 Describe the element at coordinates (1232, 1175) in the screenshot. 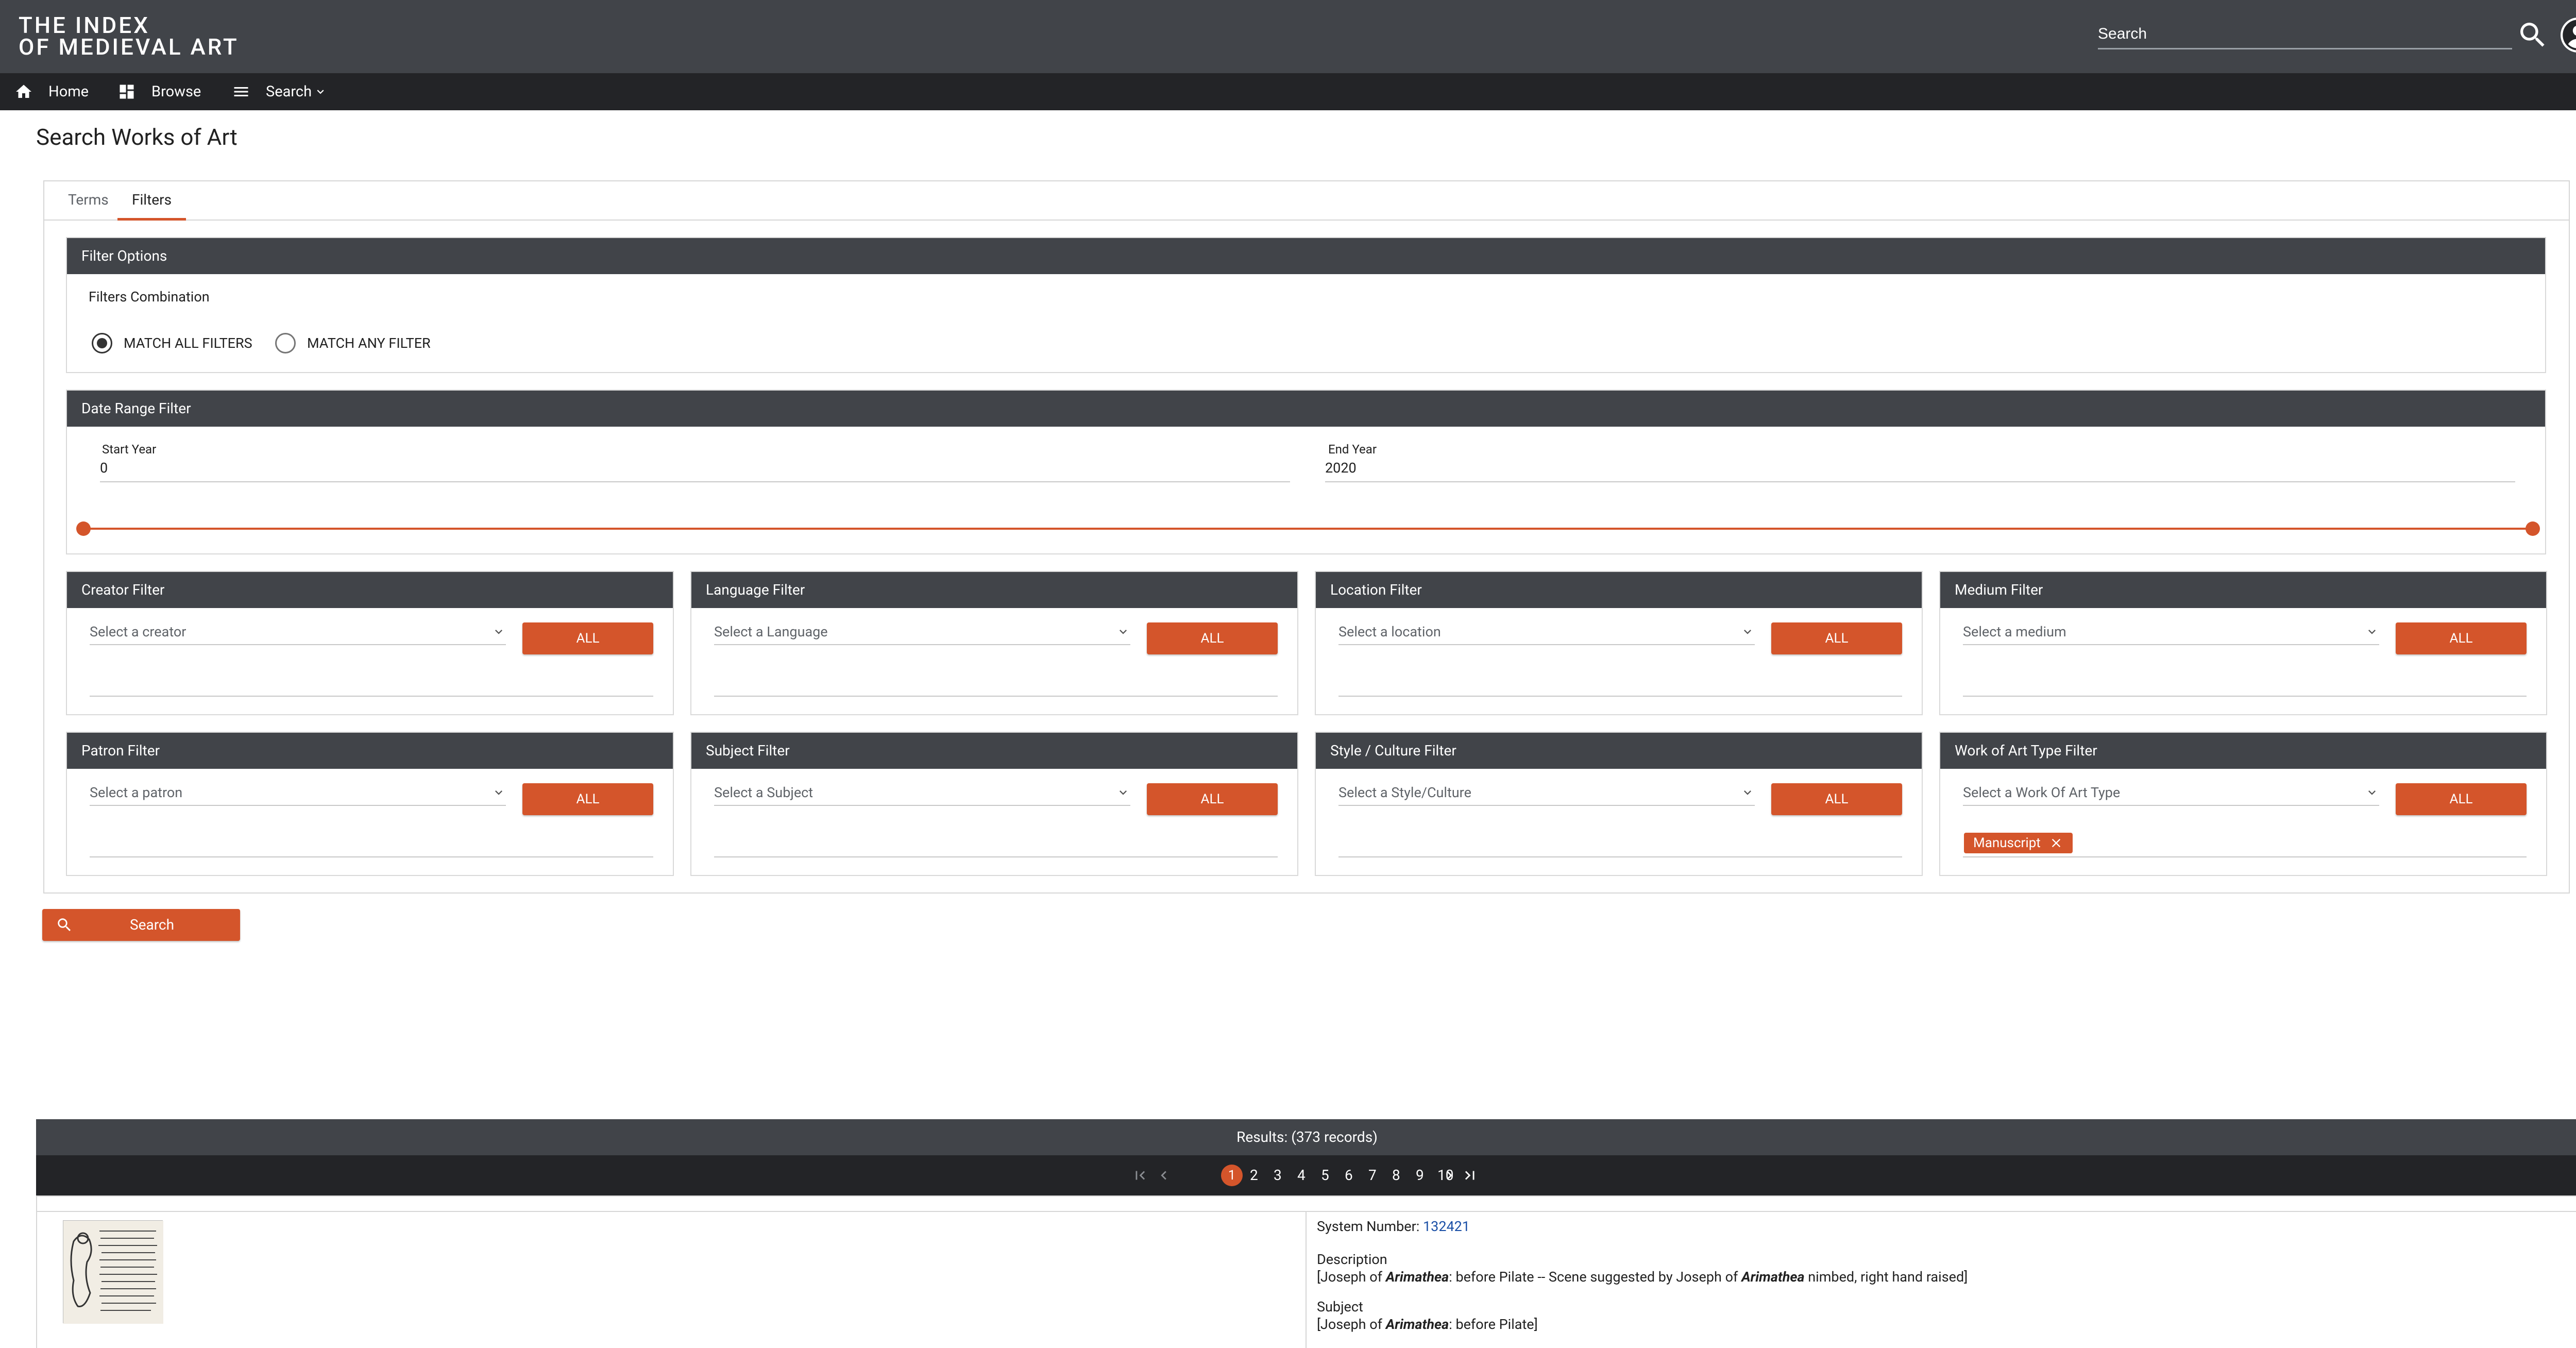

I see `current-page: 1` at that location.